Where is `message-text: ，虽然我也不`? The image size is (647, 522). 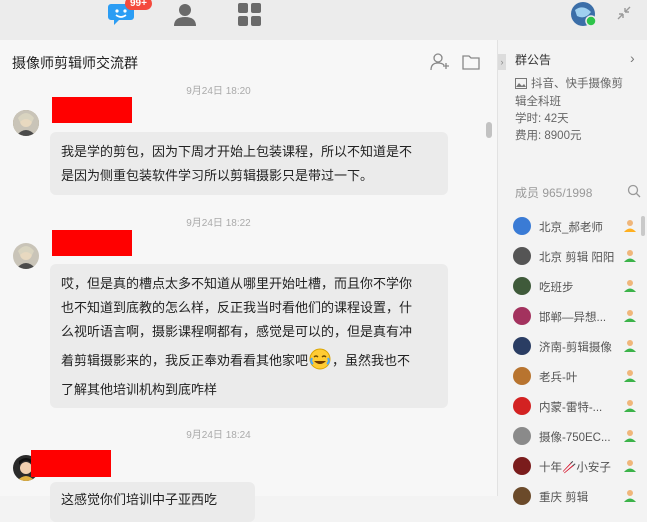
message-text: ，虽然我也不 is located at coordinates (371, 360).